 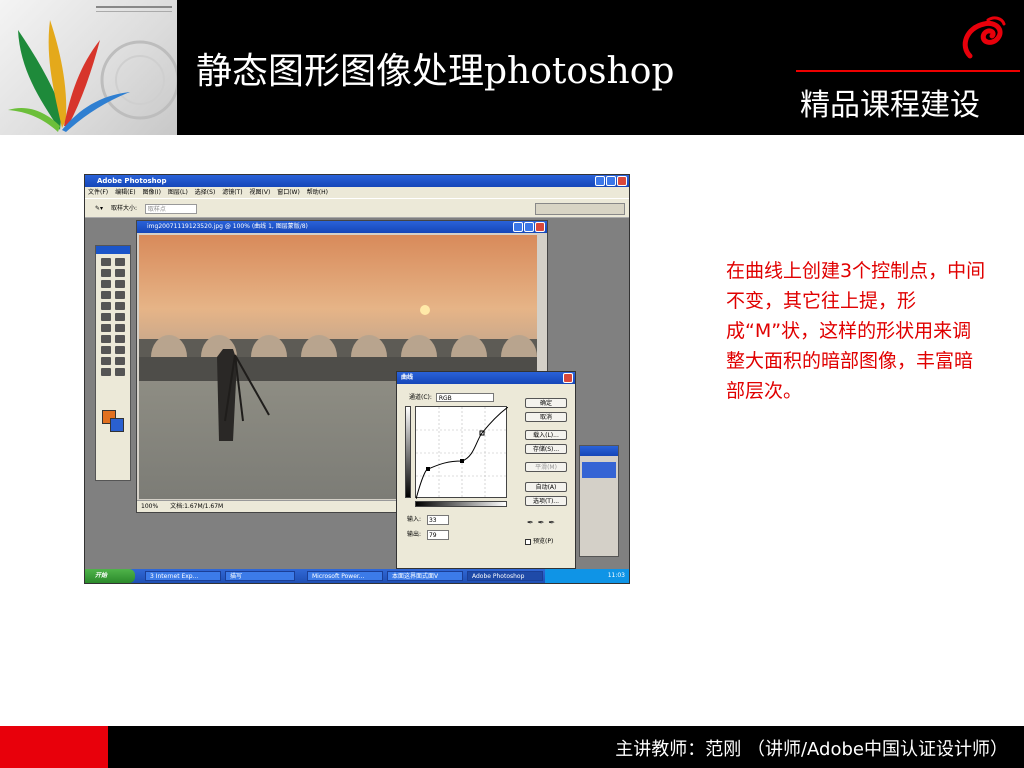 What do you see at coordinates (99, 208) in the screenshot?
I see `eyedropper-icon: ✎▾` at bounding box center [99, 208].